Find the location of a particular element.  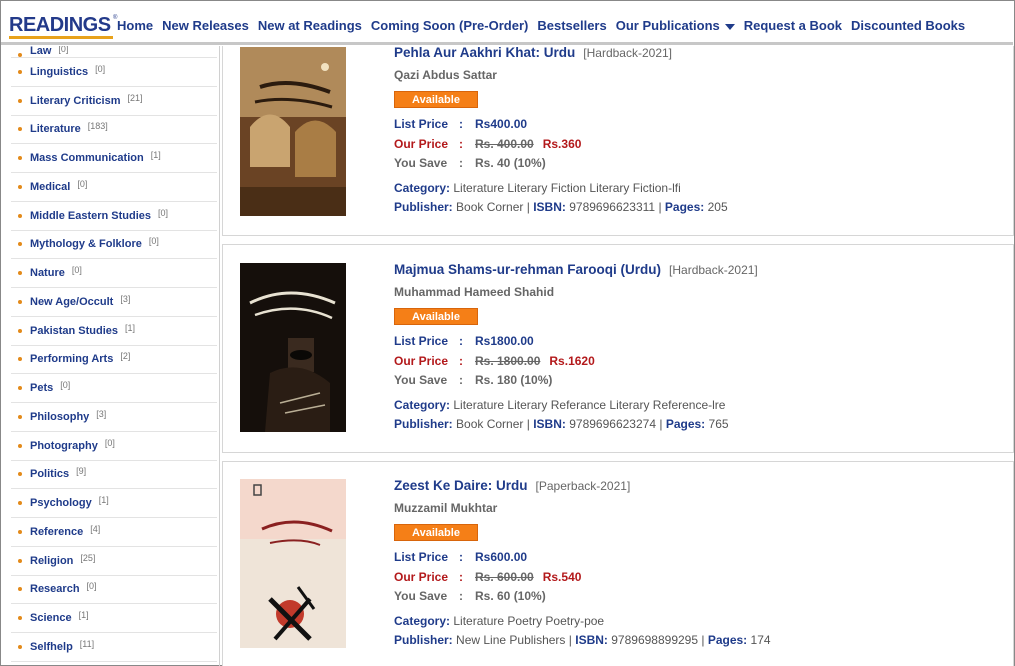

nav-new-at-readings: New at Readings is located at coordinates (310, 25).